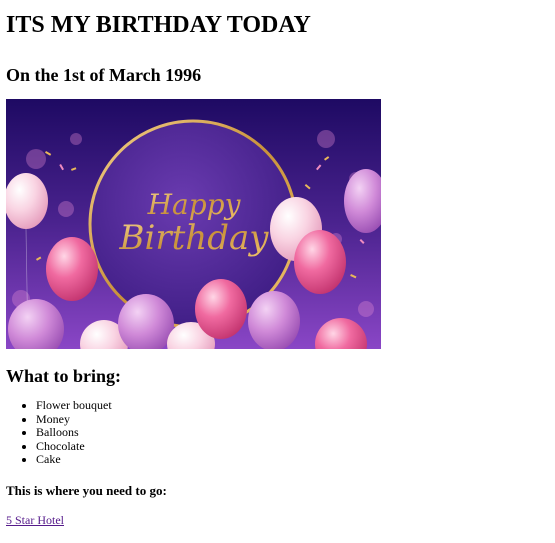 This screenshot has width=555, height=543. What do you see at coordinates (194, 204) in the screenshot?
I see `banner-text-happy: Happy` at bounding box center [194, 204].